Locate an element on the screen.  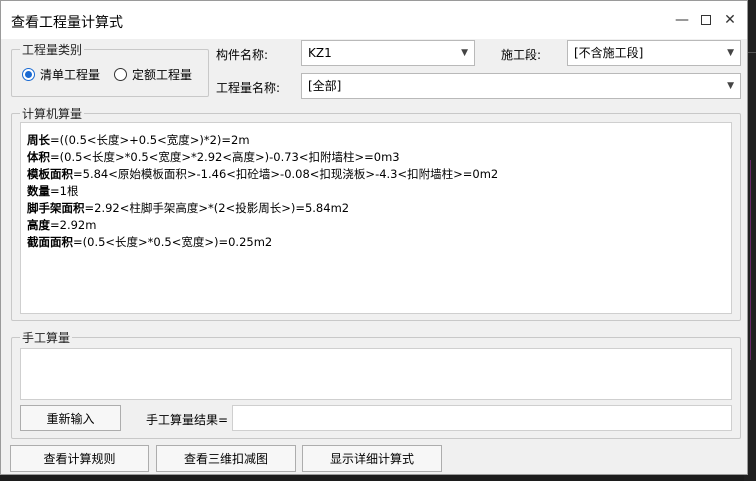
radio-quota-qty: 定额工程量 is located at coordinates (153, 74).